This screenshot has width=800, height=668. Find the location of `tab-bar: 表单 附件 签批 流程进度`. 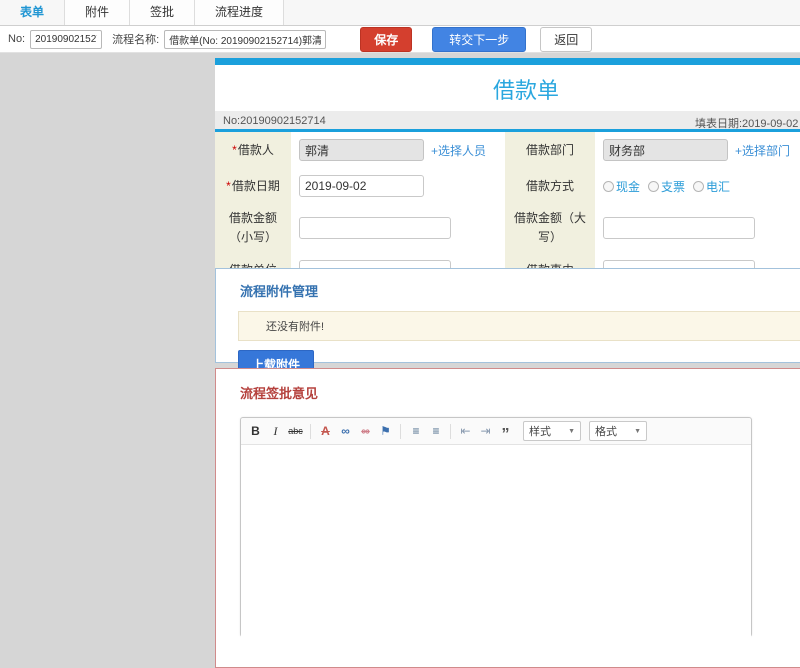

tab-bar: 表单 附件 签批 流程进度 is located at coordinates (400, 13).